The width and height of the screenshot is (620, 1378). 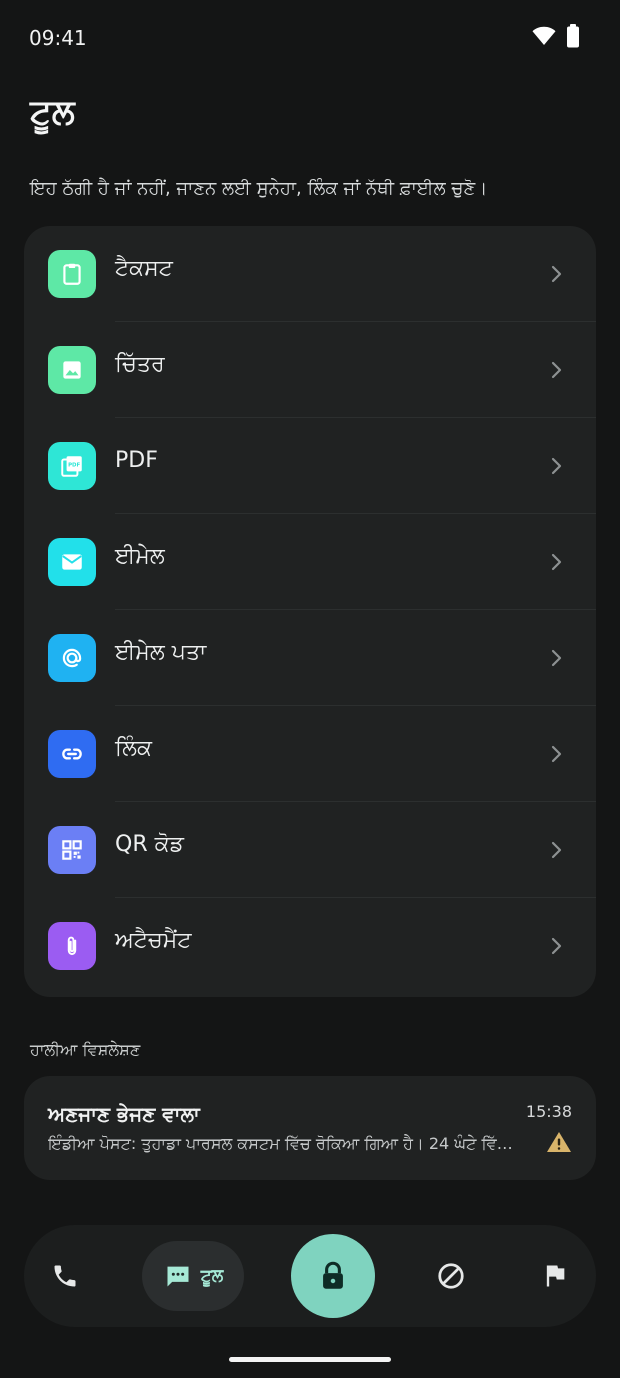 I want to click on tool-item-attachment: ਅਟੈਚਮੈਂਟ, so click(x=310, y=946).